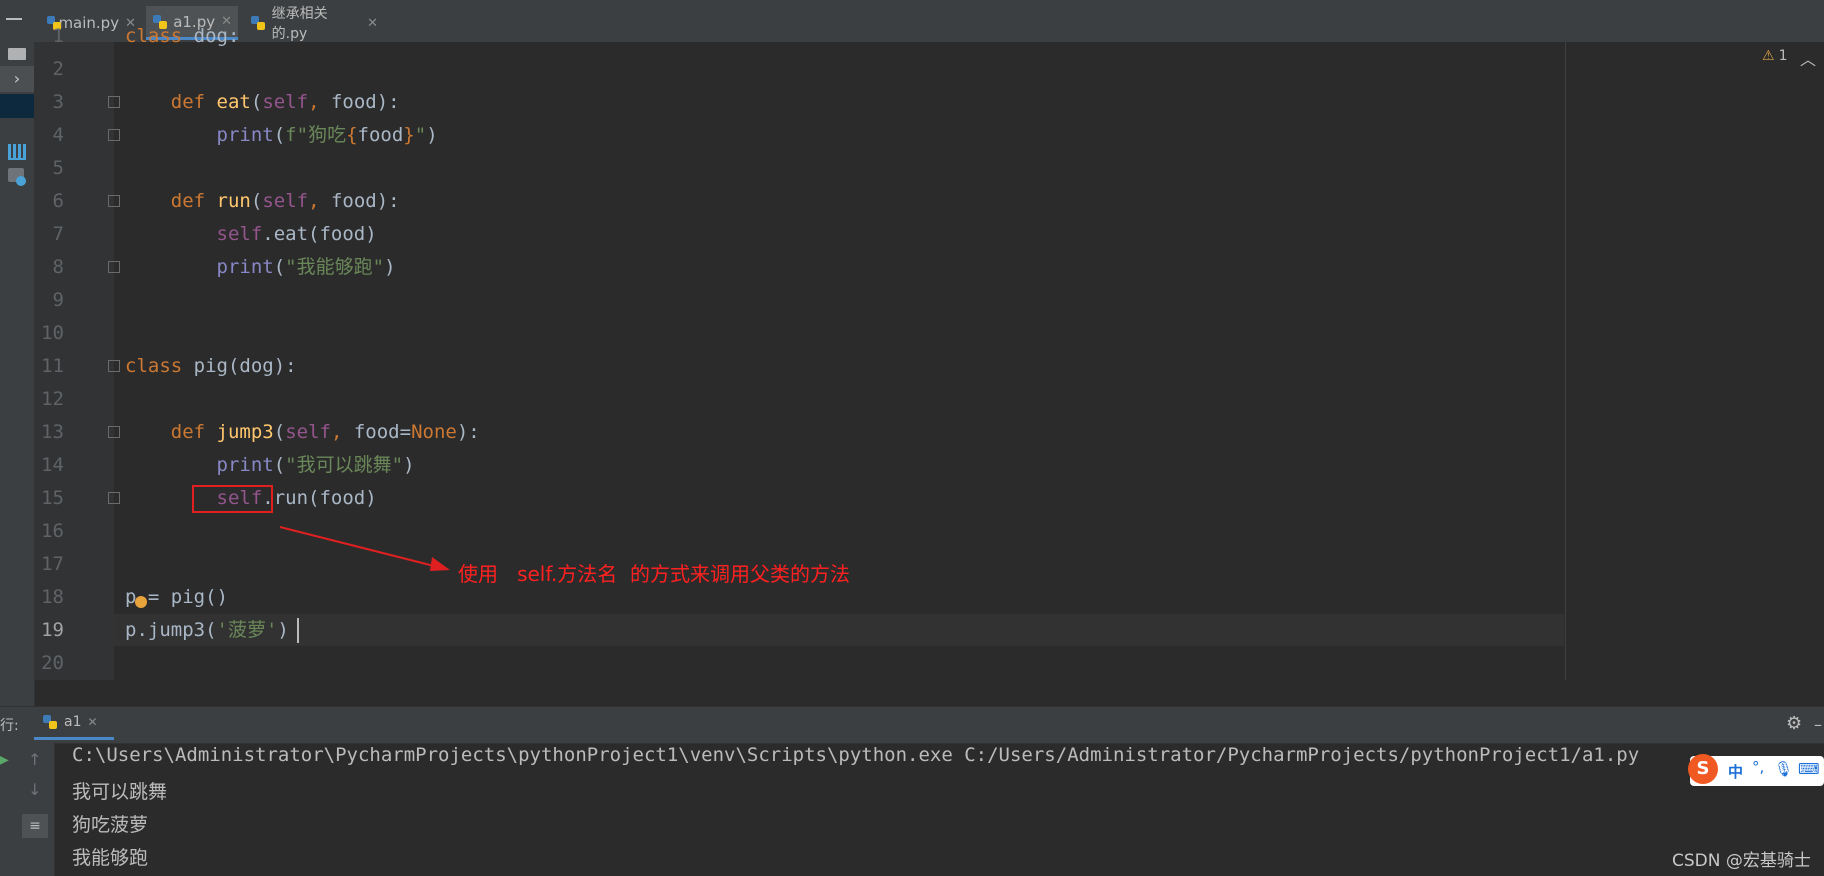 Image resolution: width=1824 pixels, height=876 pixels. Describe the element at coordinates (299, 24) in the screenshot. I see `tab-label: 继承相关的.py` at that location.